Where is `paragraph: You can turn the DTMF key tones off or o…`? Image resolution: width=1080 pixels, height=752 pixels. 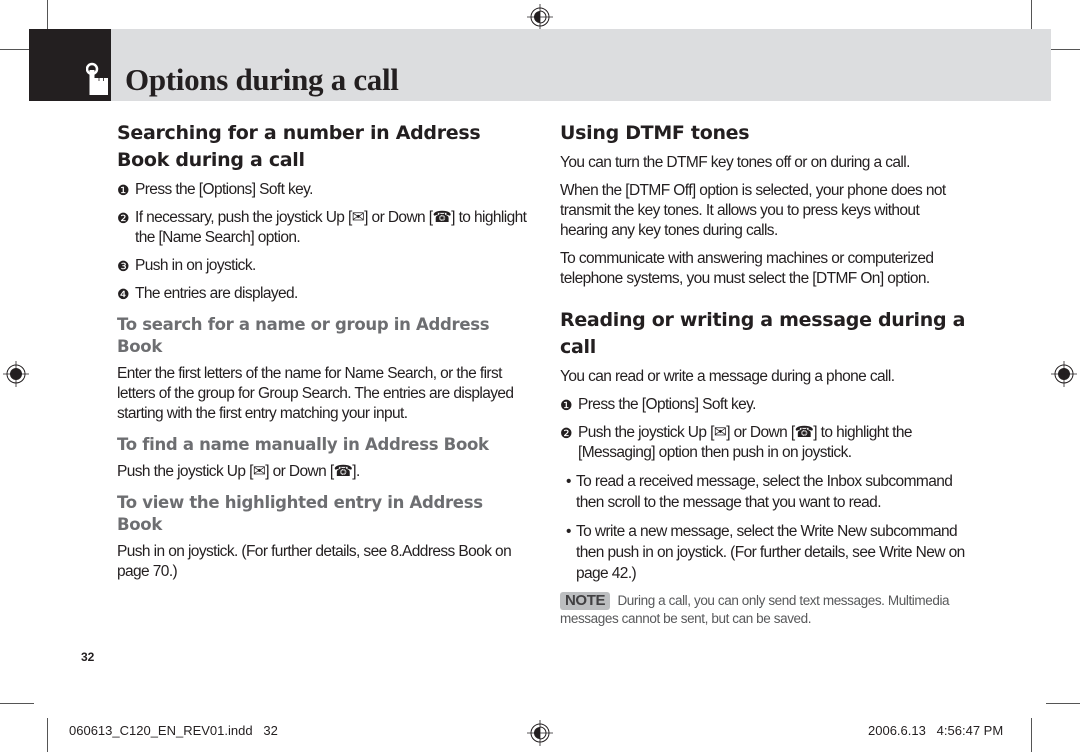
paragraph: You can turn the DTMF key tones off or o… is located at coordinates (735, 162).